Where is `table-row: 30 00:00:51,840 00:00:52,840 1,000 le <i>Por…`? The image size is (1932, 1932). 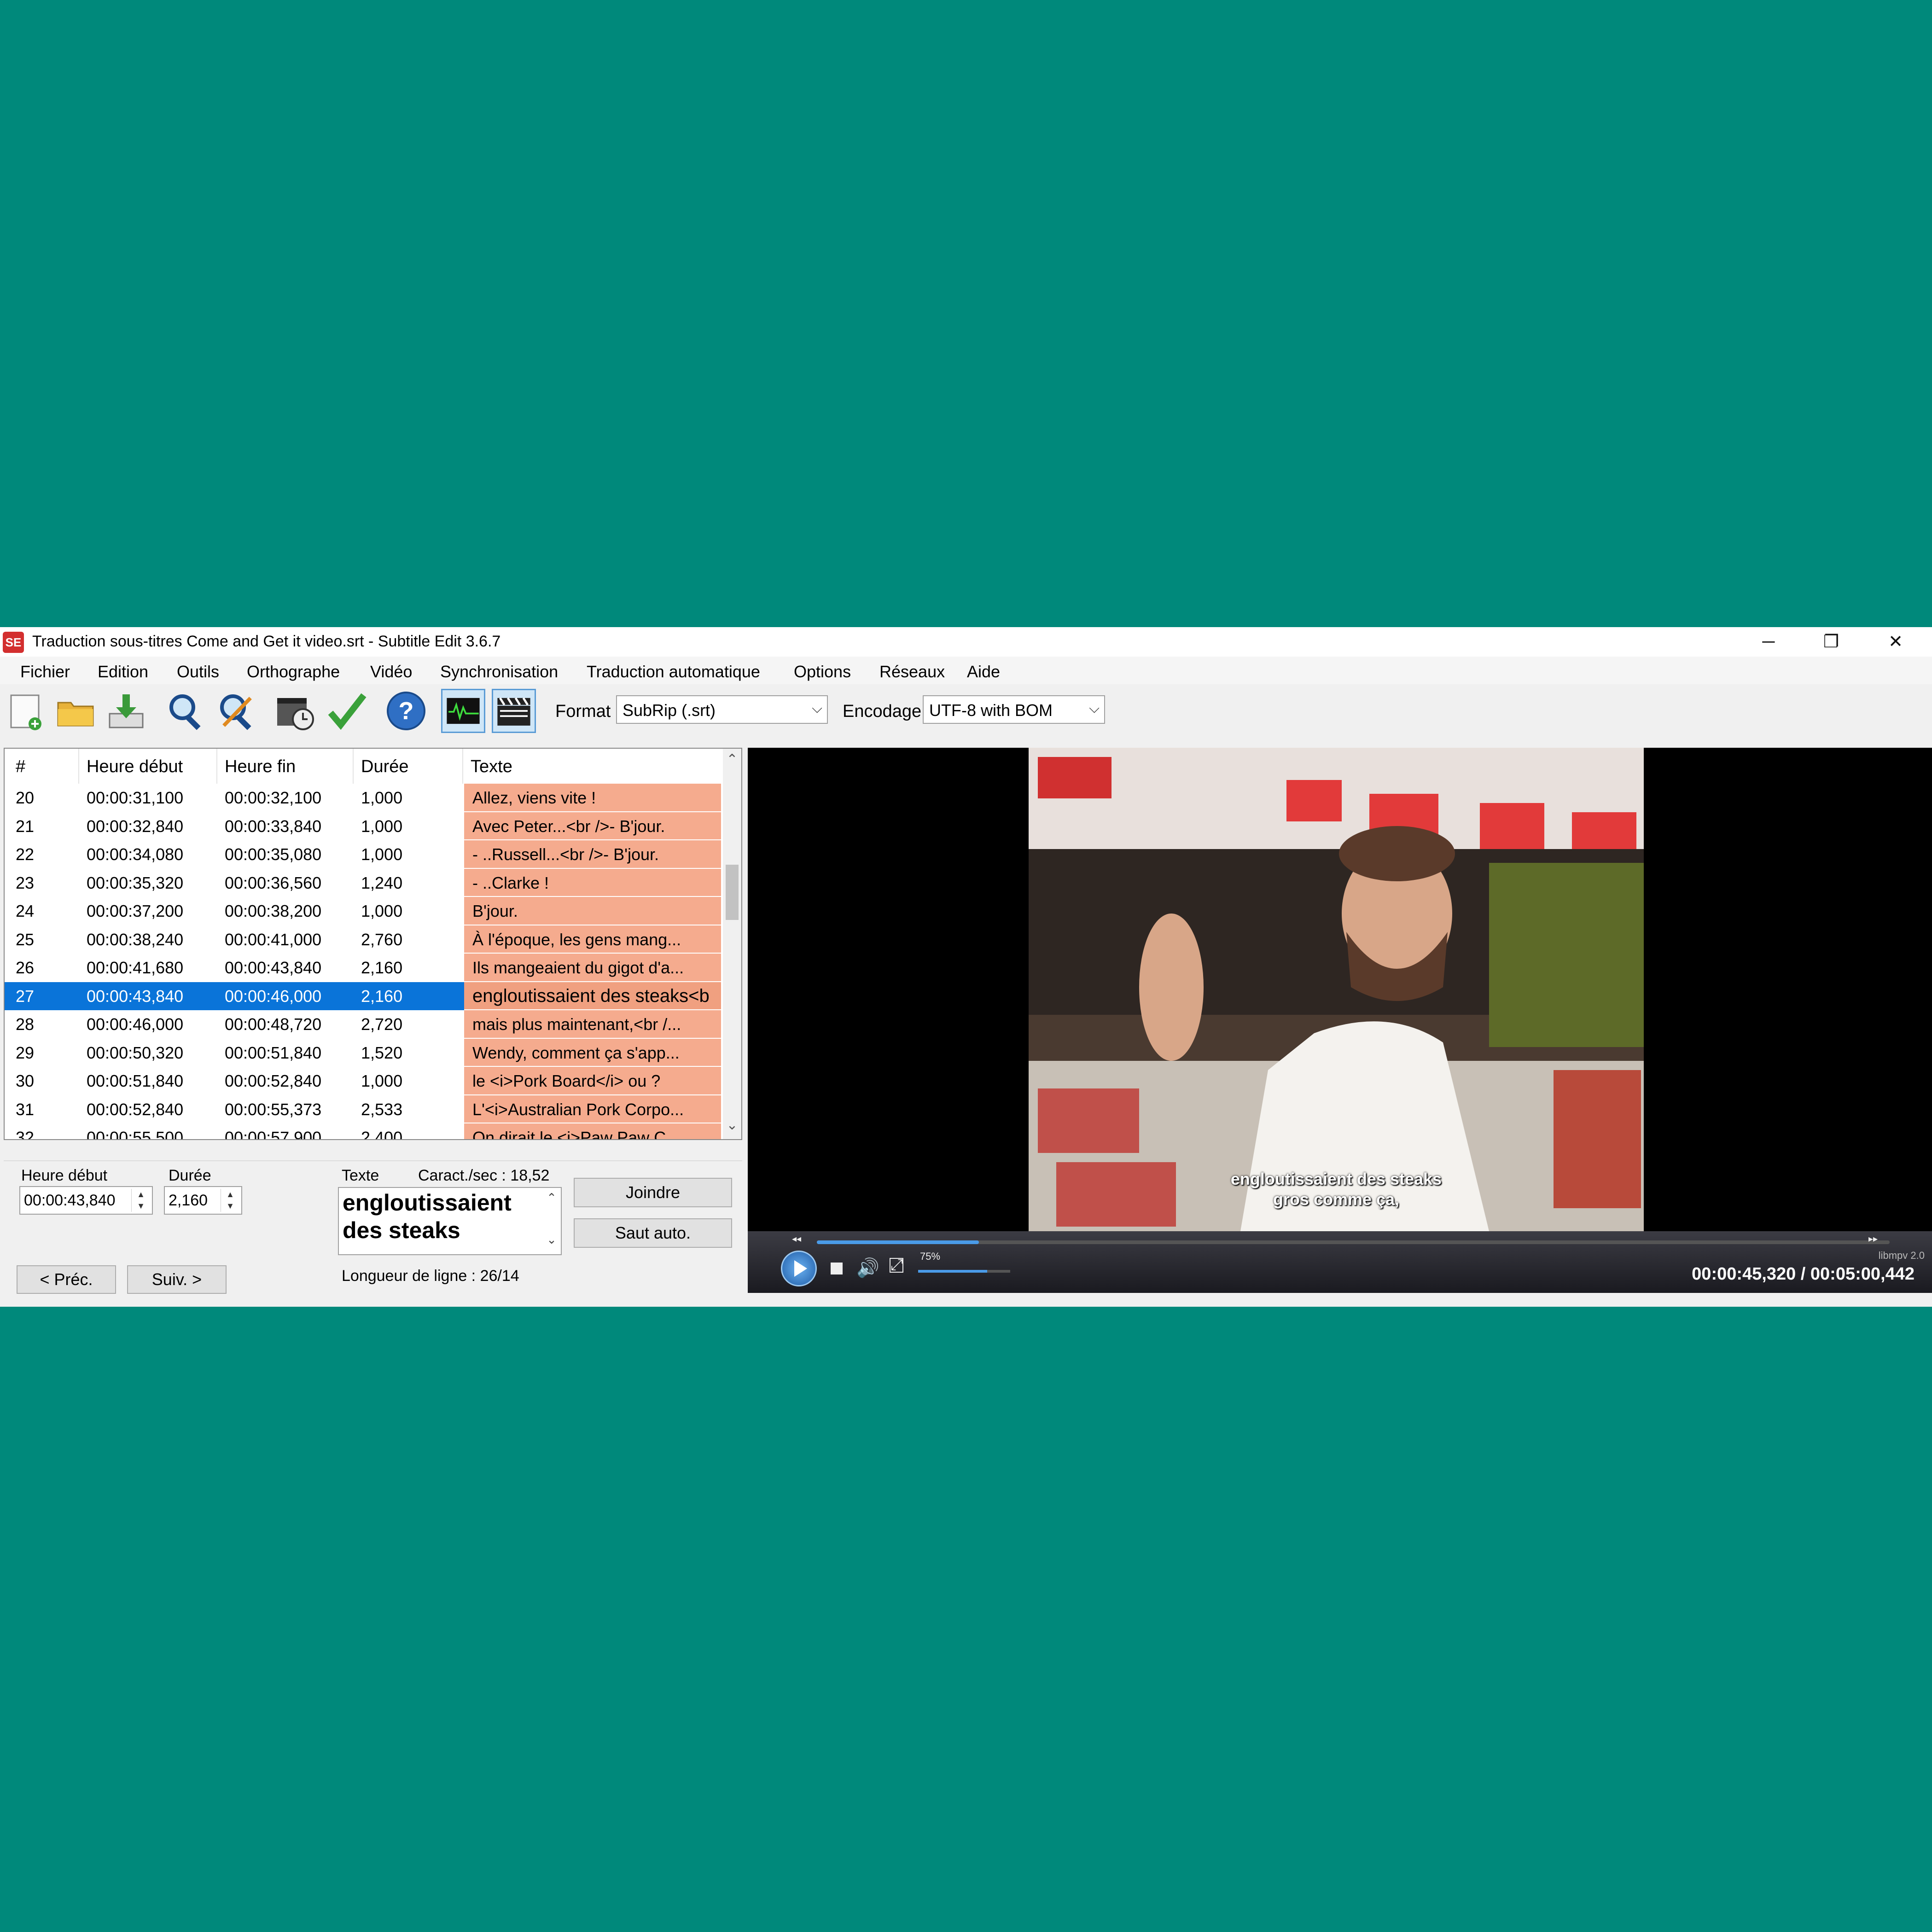 table-row: 30 00:00:51,840 00:00:52,840 1,000 le <i>Por… is located at coordinates (363, 1081).